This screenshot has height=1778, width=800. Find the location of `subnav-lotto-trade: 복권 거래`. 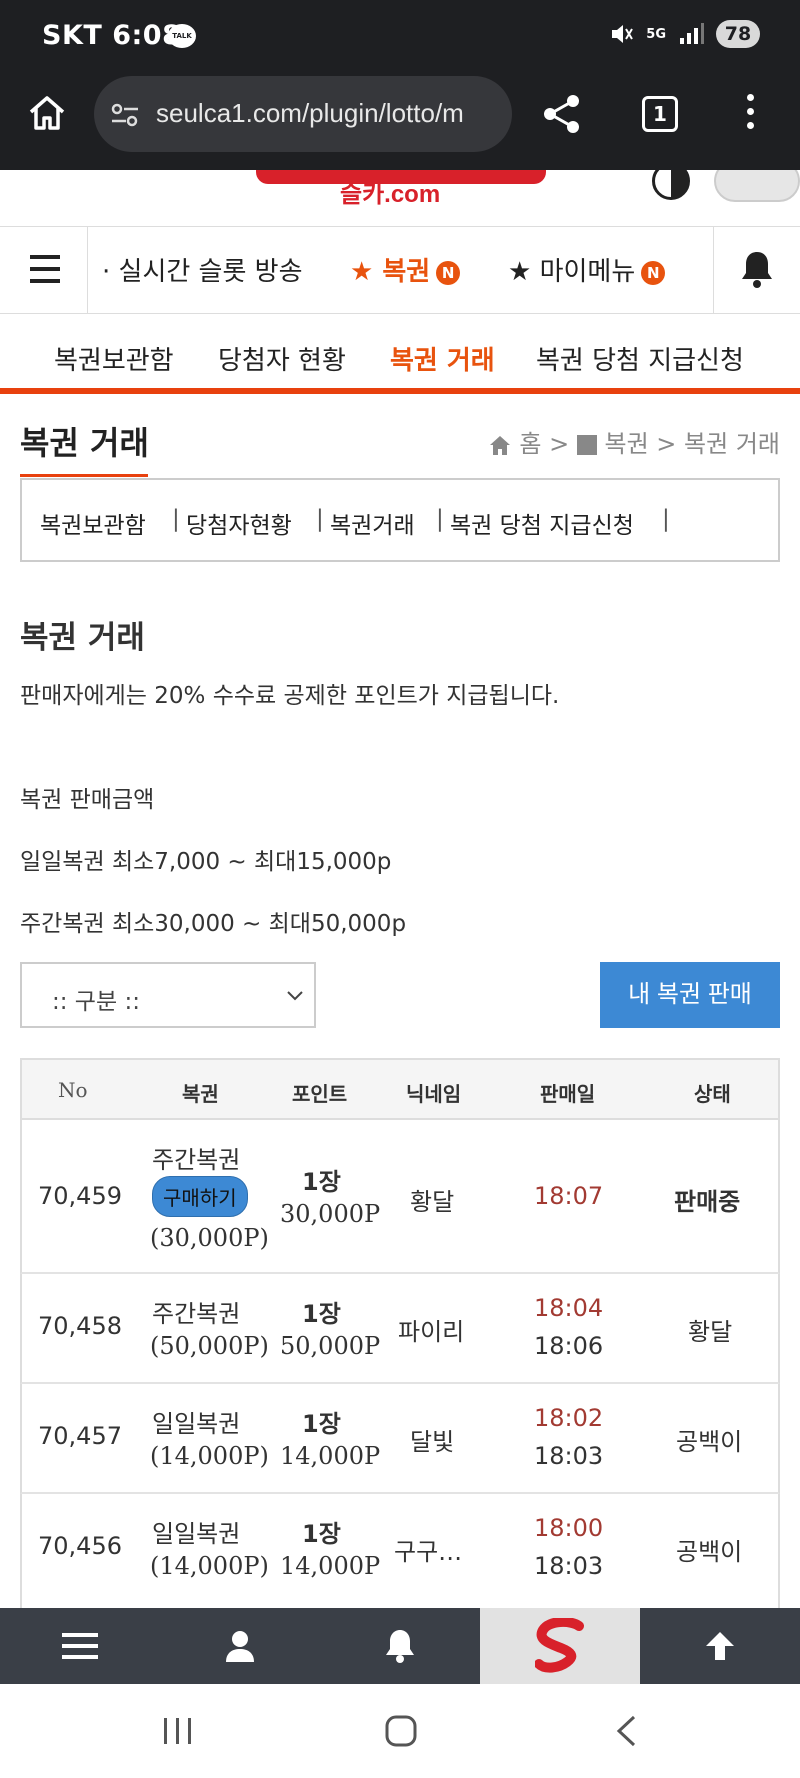

subnav-lotto-trade: 복권 거래 is located at coordinates (442, 358).